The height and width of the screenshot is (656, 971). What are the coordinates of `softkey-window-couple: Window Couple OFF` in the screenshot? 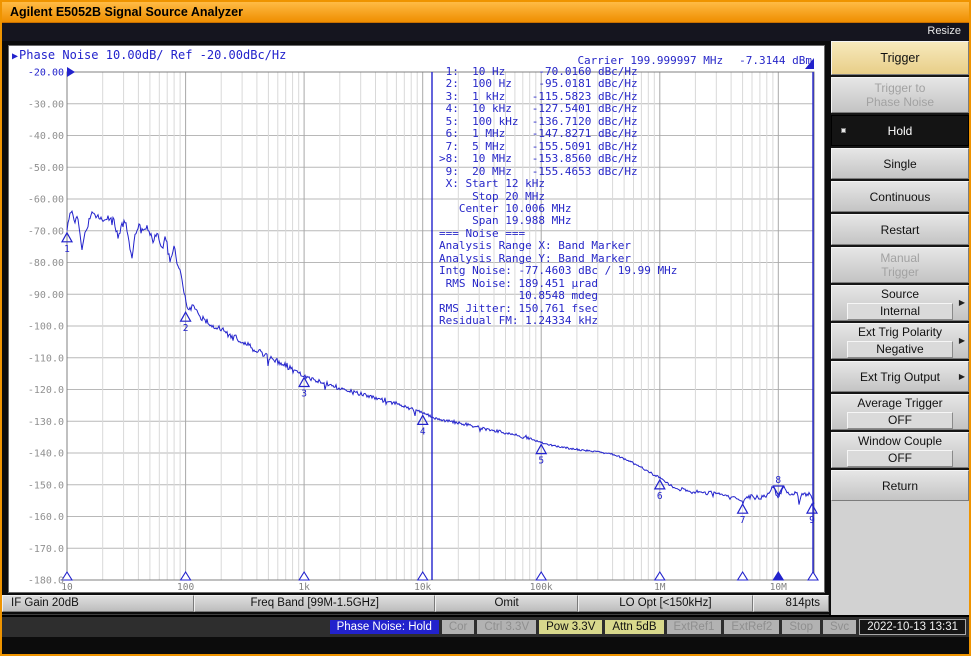 It's located at (900, 450).